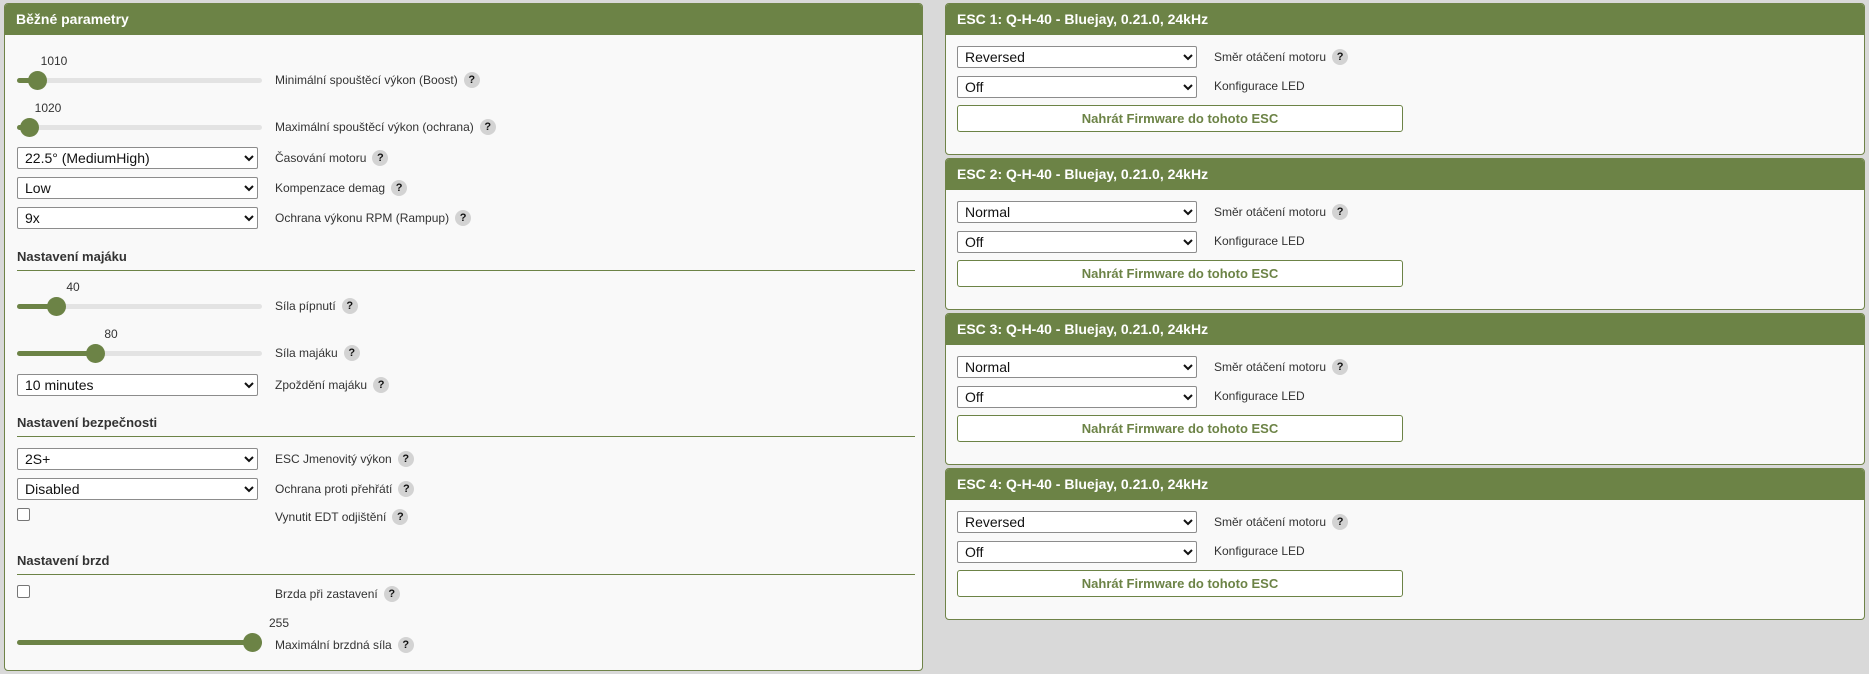  What do you see at coordinates (333, 645) in the screenshot?
I see `max-brake-label-text: Maximální brzdná síla` at bounding box center [333, 645].